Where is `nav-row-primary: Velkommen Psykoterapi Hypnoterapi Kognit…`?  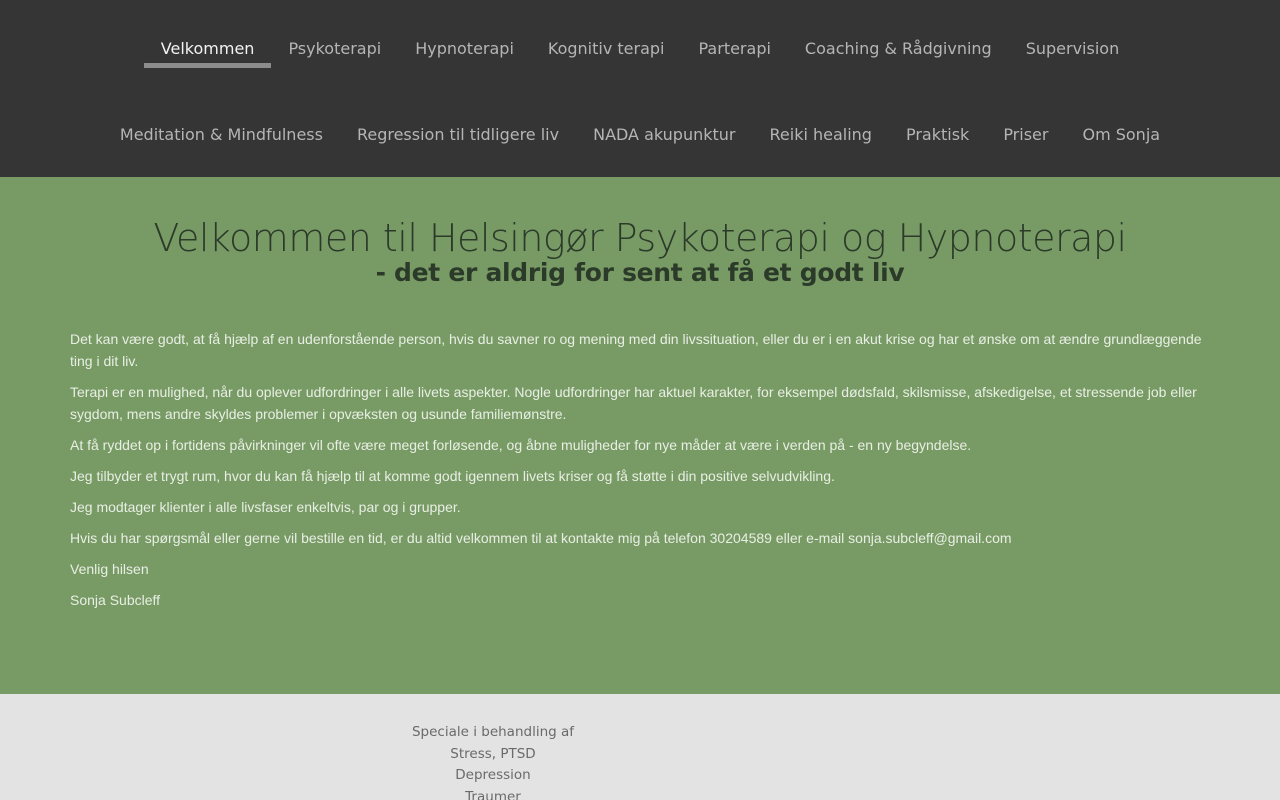 nav-row-primary: Velkommen Psykoterapi Hypnoterapi Kognit… is located at coordinates (640, 51).